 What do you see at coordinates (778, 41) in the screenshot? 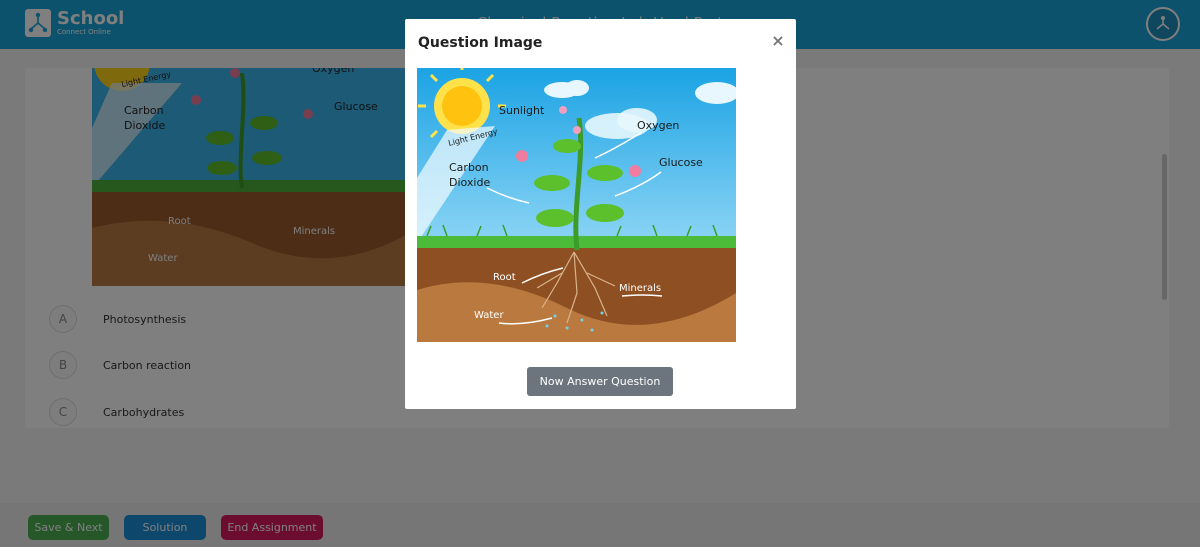
I see `close-icon: ×` at bounding box center [778, 41].